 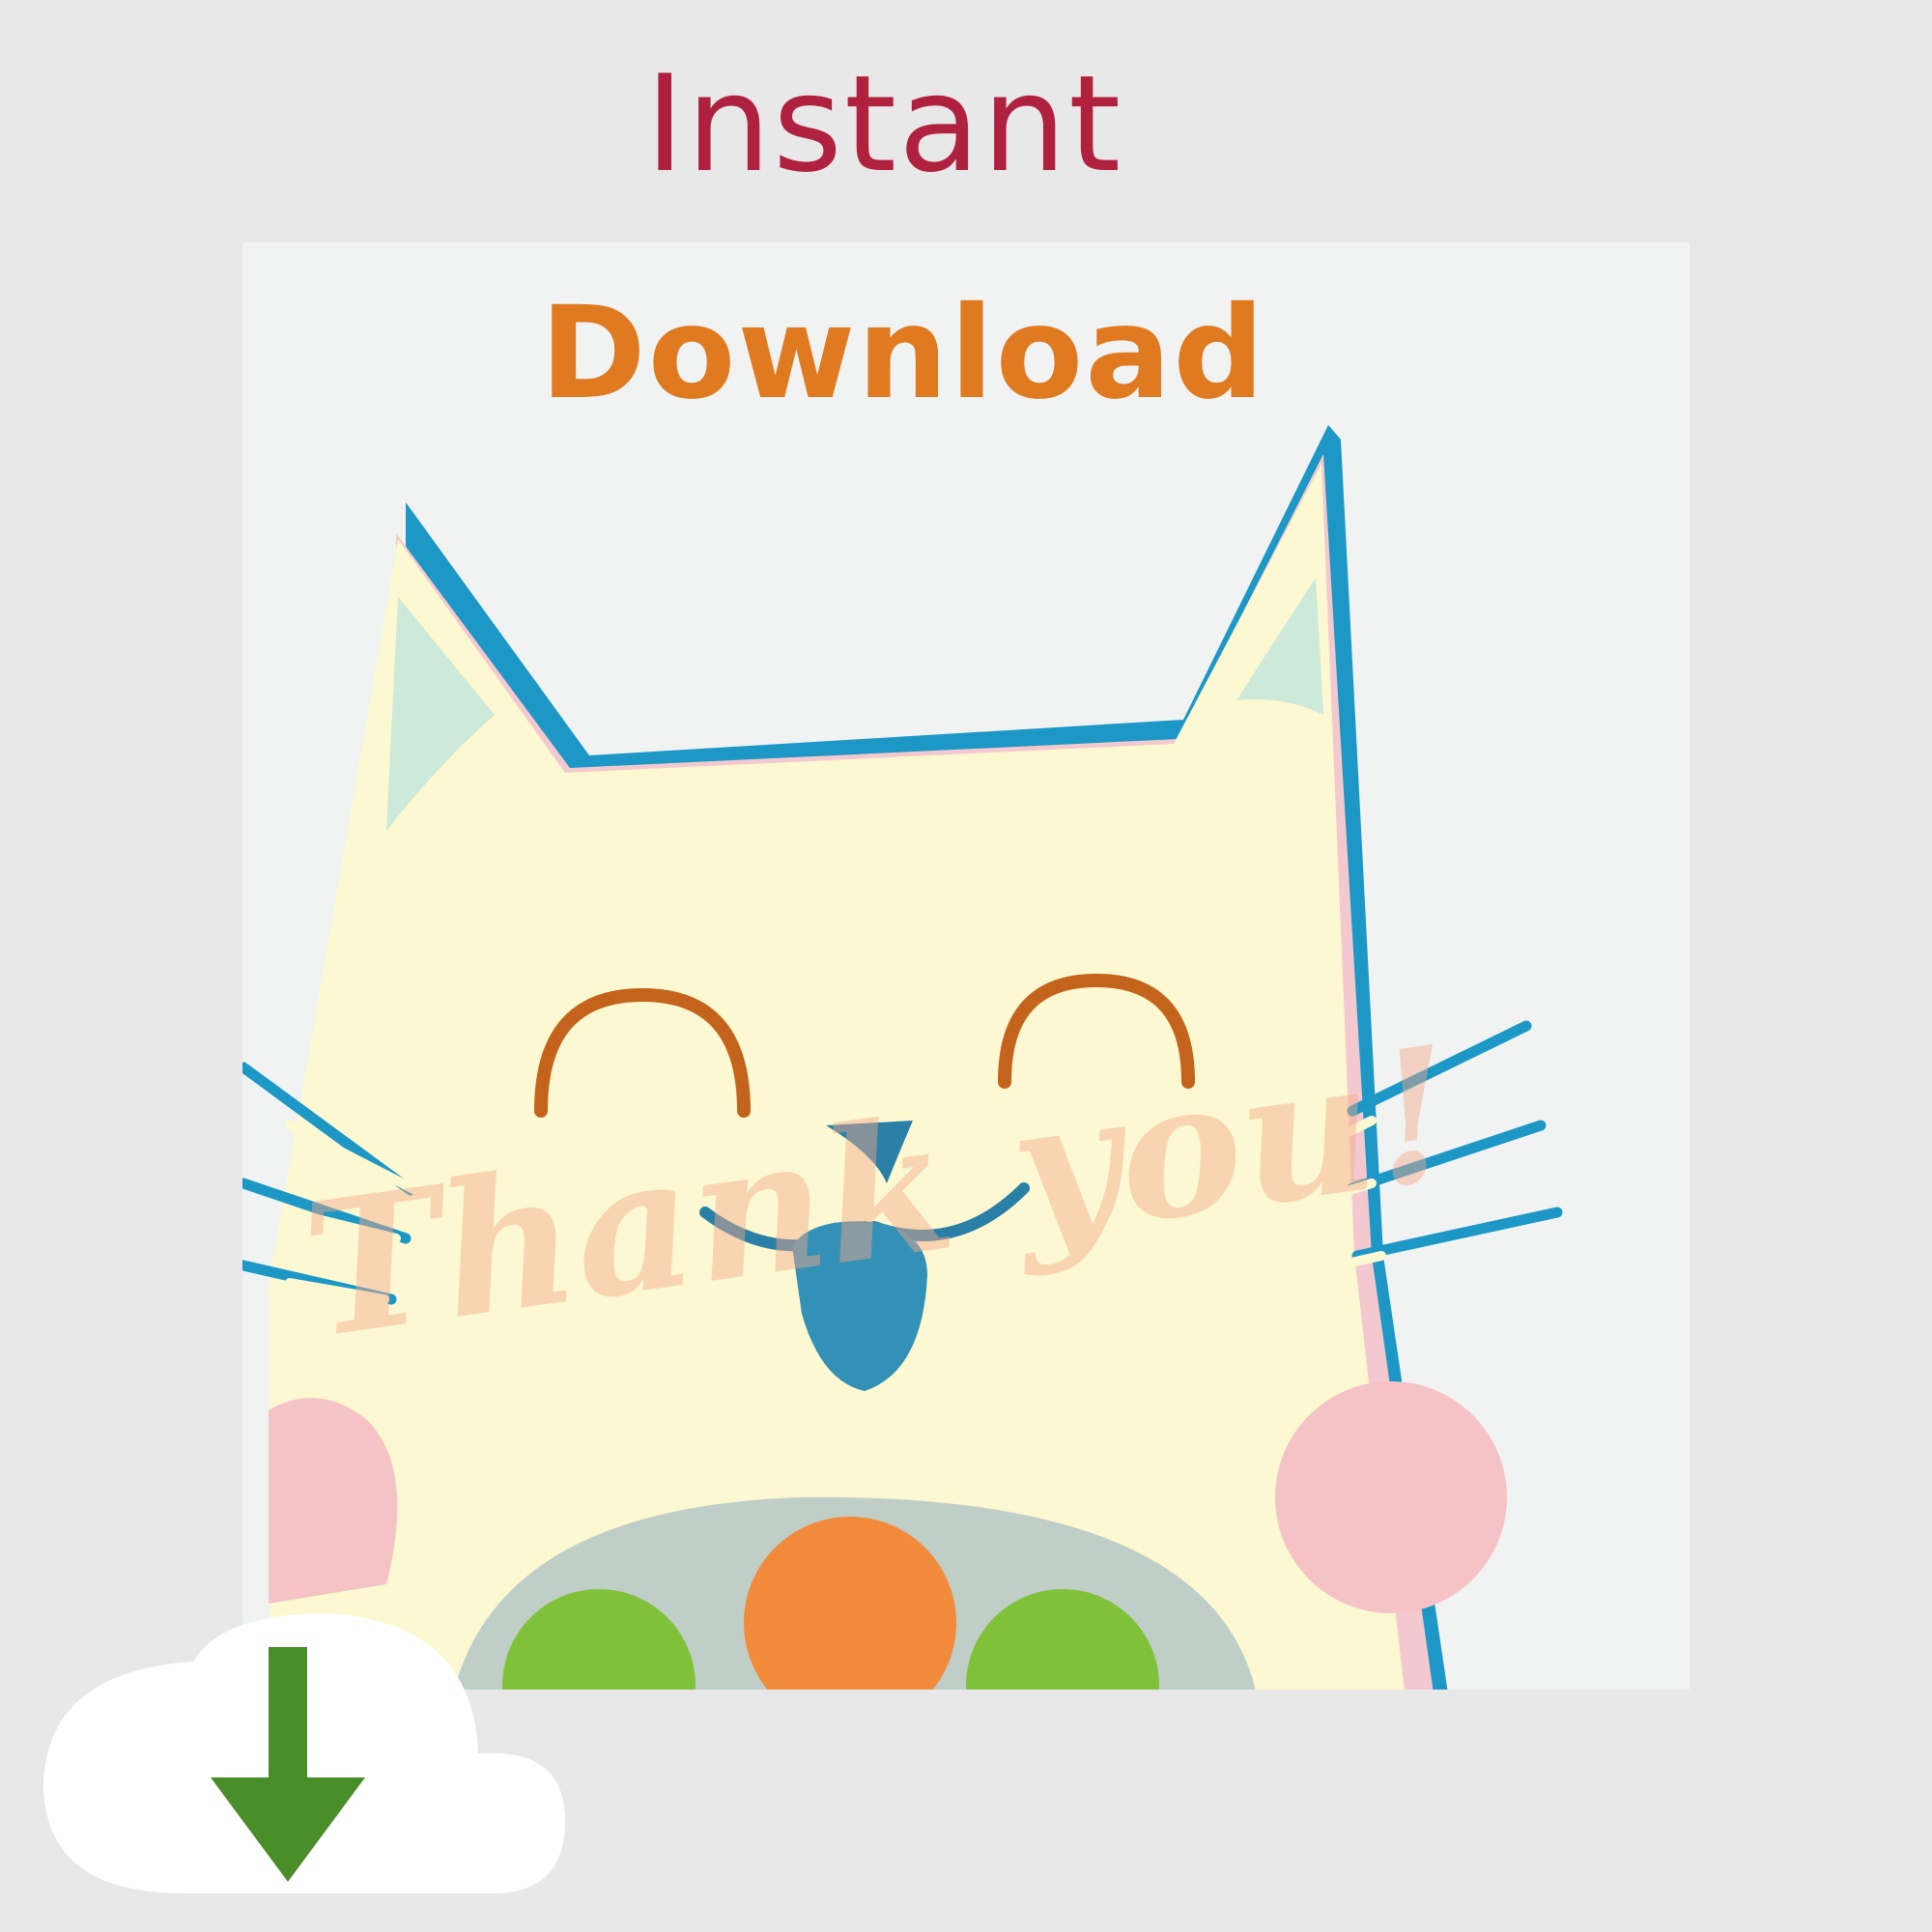 What do you see at coordinates (903, 353) in the screenshot?
I see `download-title: Download` at bounding box center [903, 353].